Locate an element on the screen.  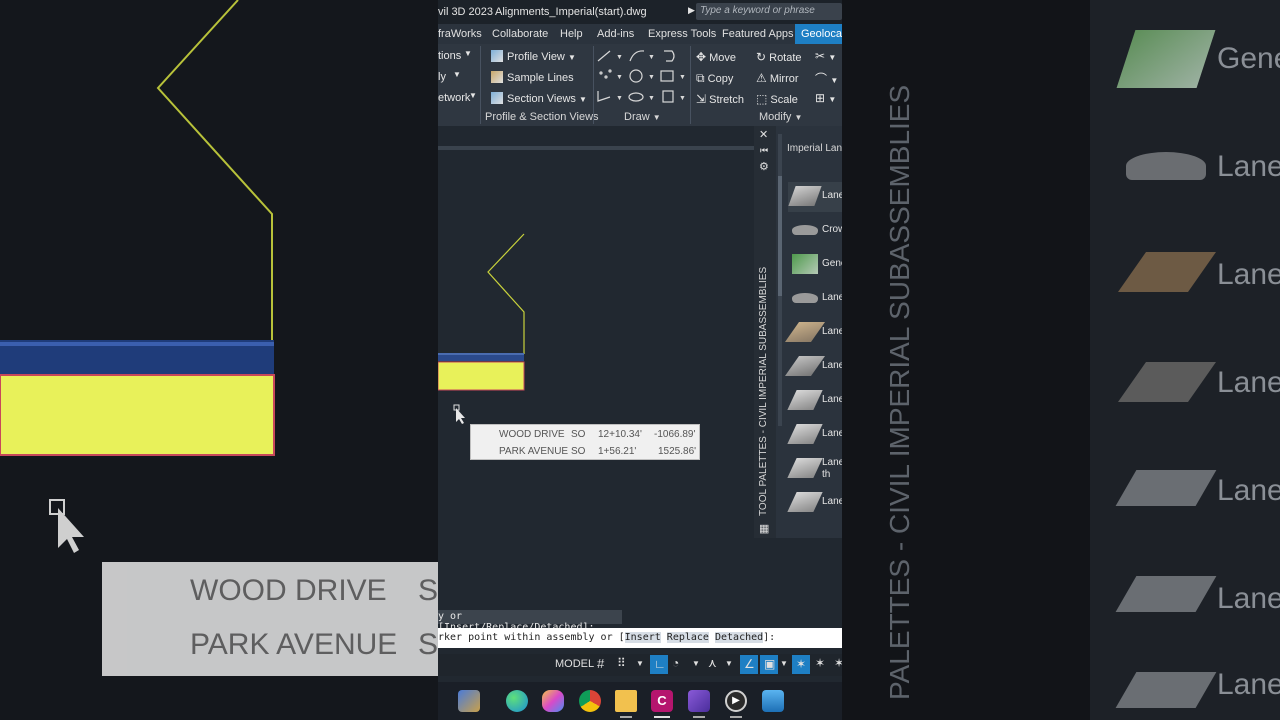
ribbon-left-item-3: etwork is located at coordinates (454, 98).